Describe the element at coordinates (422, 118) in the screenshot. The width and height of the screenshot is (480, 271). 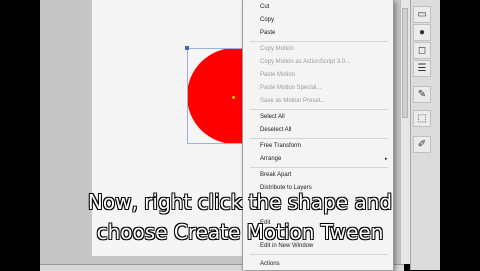
I see `transform-icon: ⬚` at that location.